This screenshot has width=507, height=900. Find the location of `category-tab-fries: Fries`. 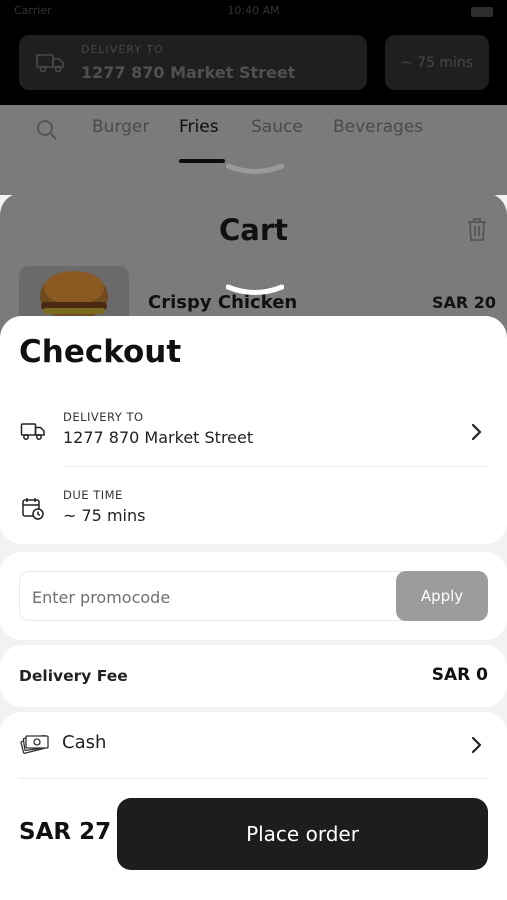

category-tab-fries: Fries is located at coordinates (199, 127).